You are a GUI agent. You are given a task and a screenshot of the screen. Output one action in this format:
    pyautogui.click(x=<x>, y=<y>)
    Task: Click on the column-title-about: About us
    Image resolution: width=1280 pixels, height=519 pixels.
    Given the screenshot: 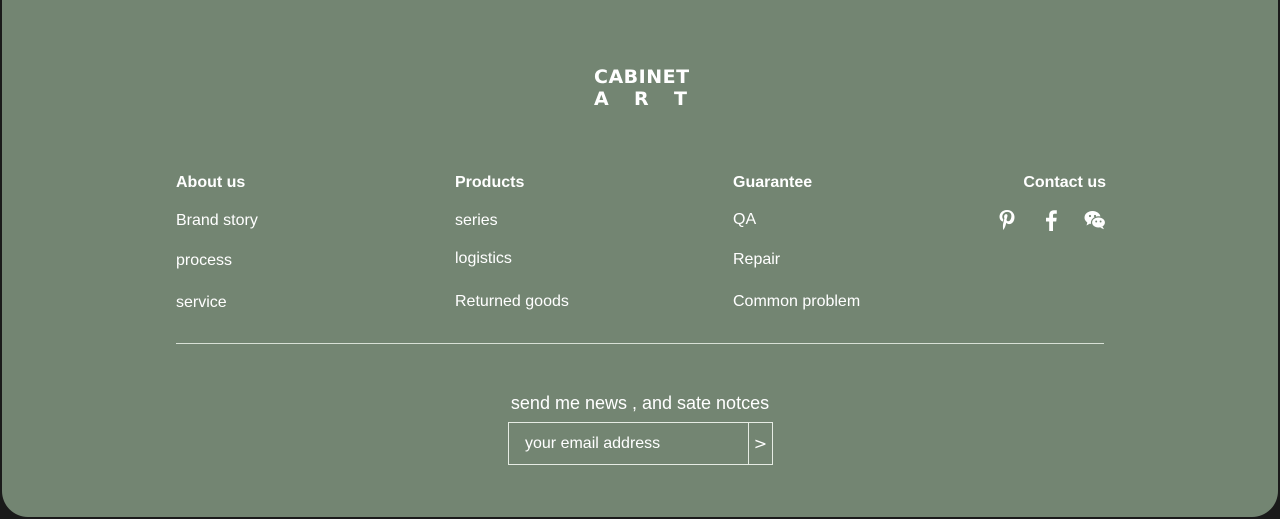 What is the action you would take?
    pyautogui.click(x=211, y=182)
    